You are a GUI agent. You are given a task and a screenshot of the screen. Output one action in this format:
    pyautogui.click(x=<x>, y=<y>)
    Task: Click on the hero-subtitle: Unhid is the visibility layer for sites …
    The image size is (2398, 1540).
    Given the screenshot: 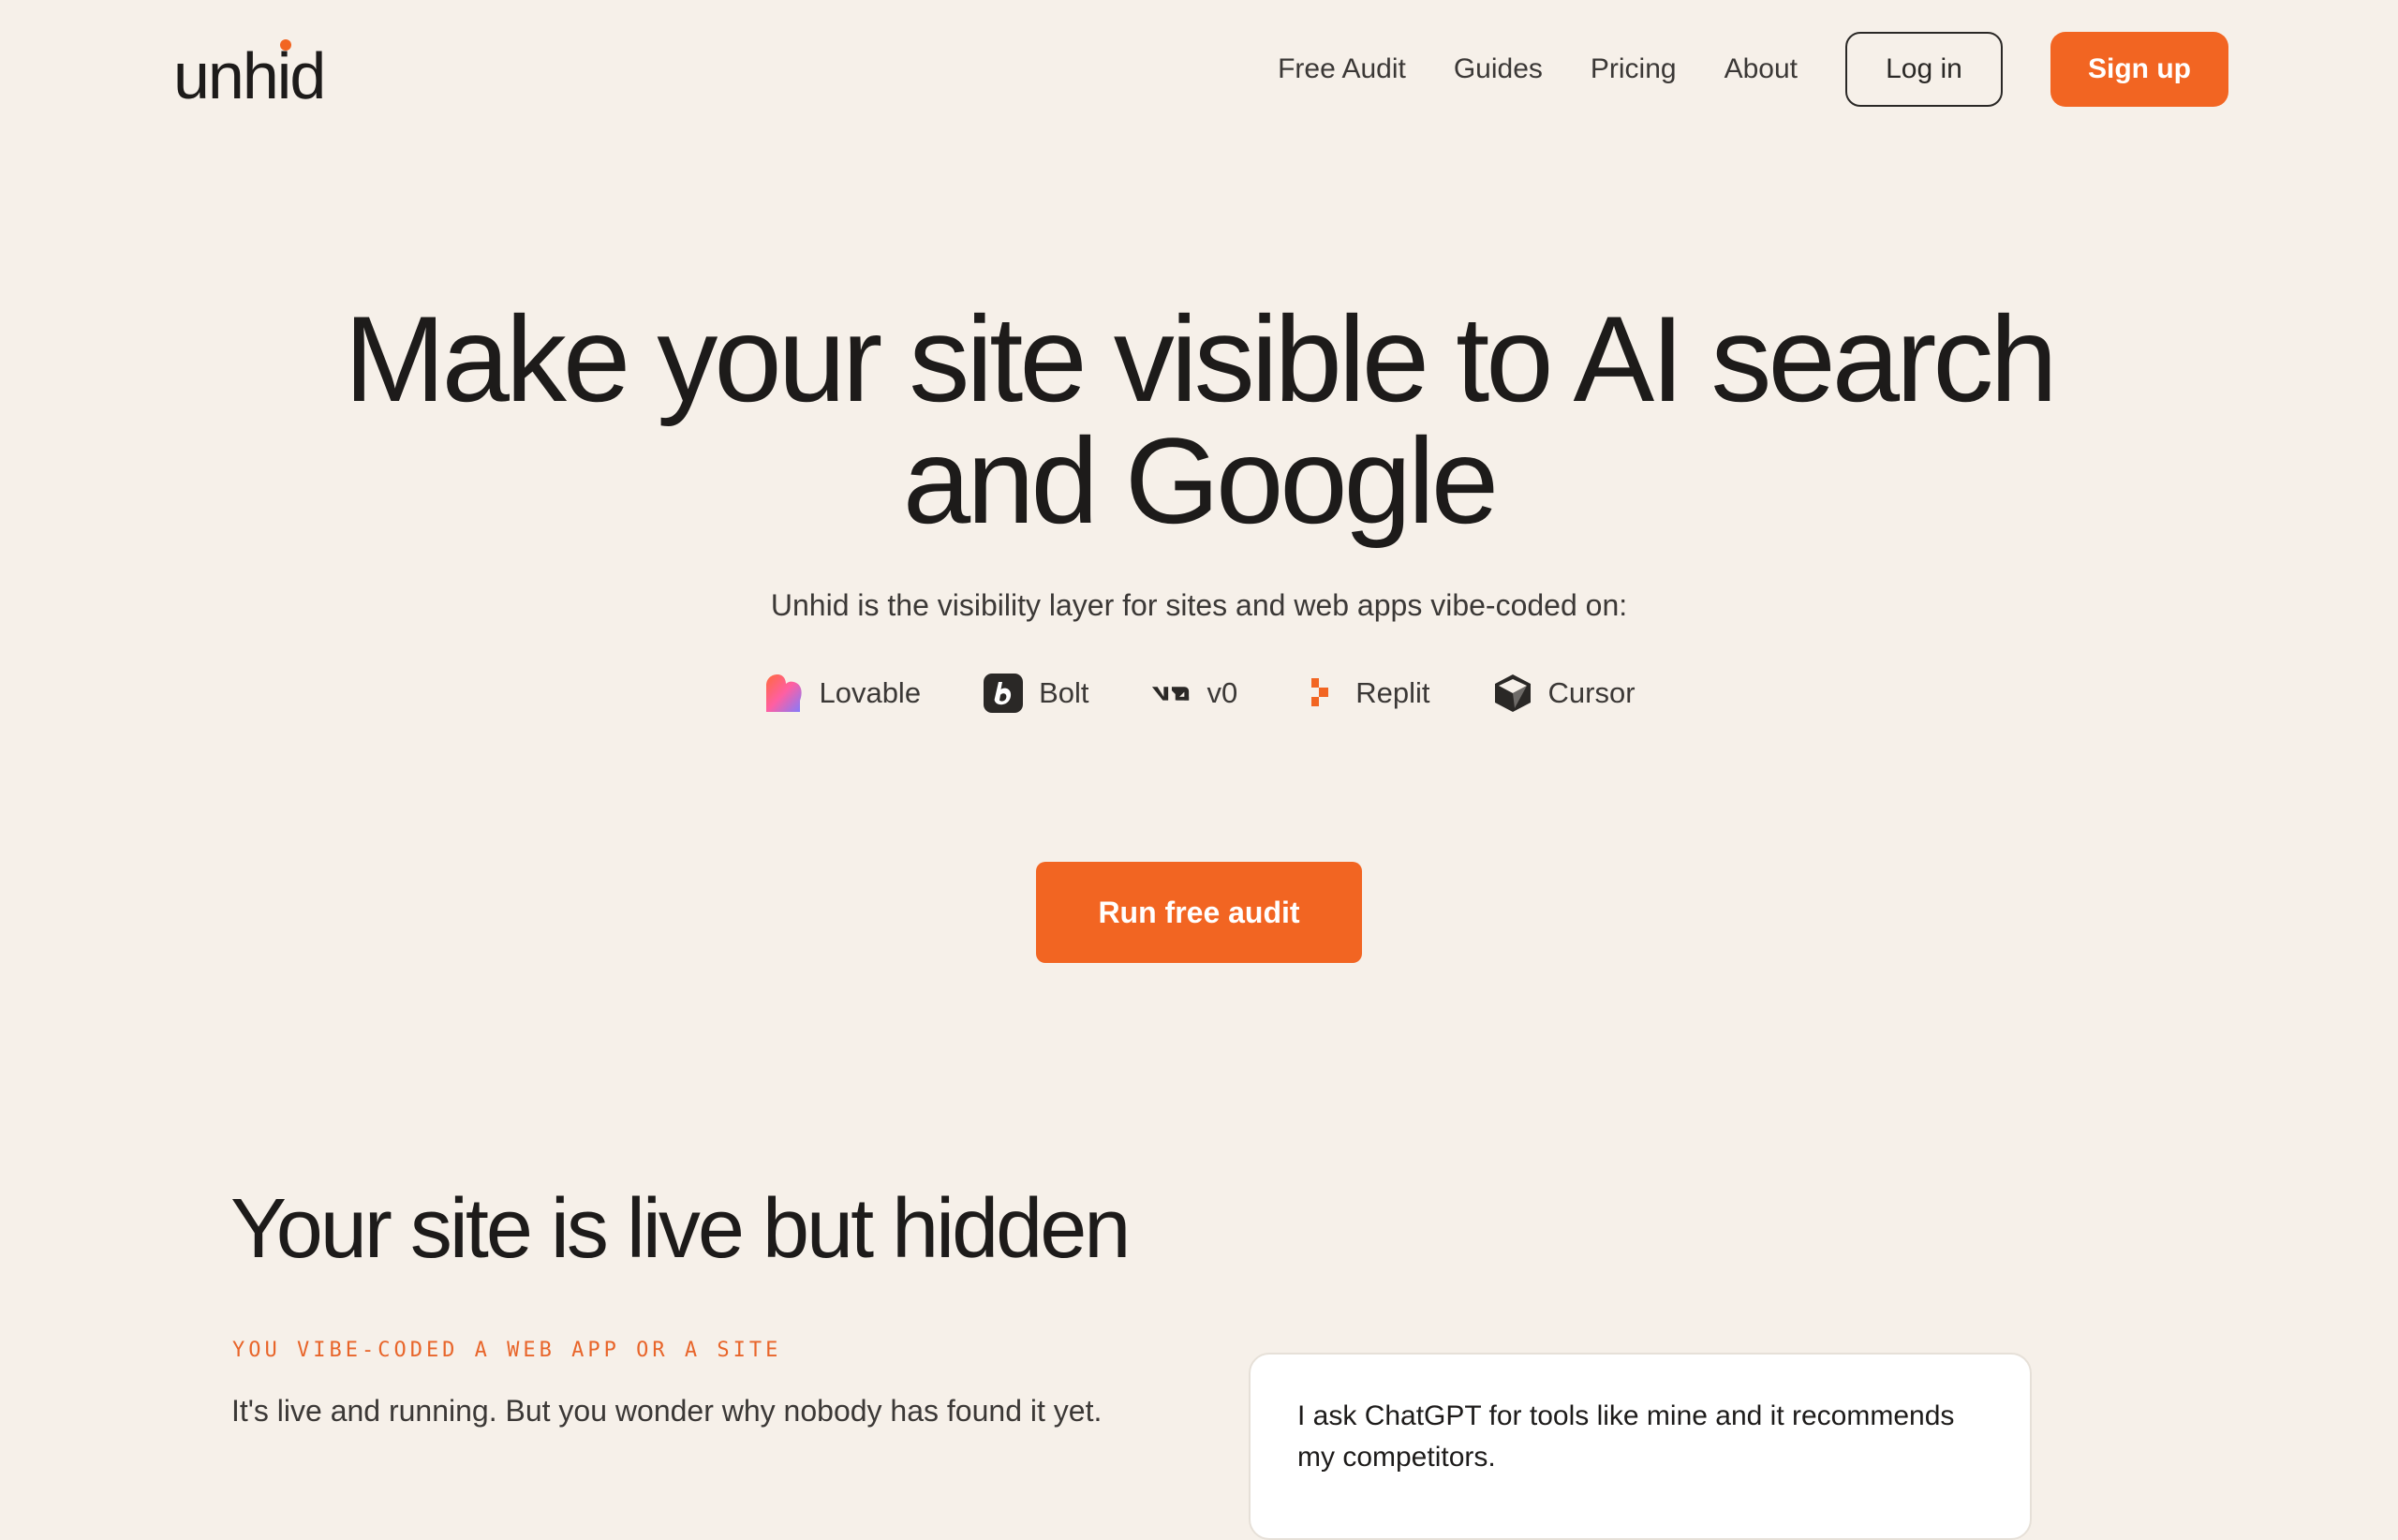 What is the action you would take?
    pyautogui.click(x=1199, y=605)
    